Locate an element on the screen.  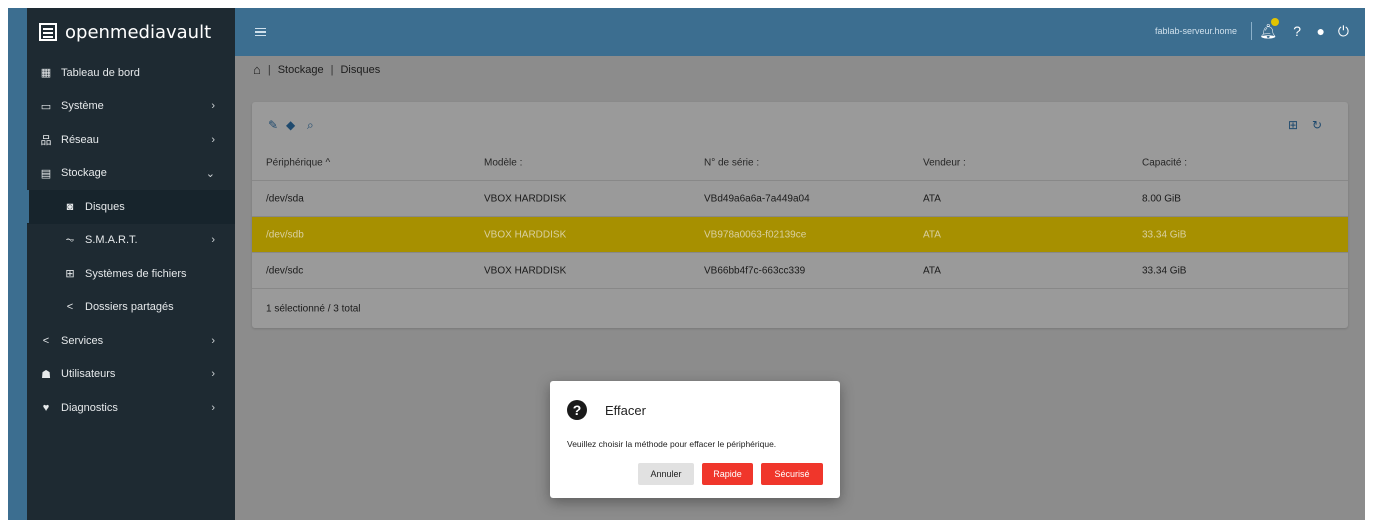
sidebar-item-label: S.M.A.R.T. is located at coordinates (111, 240).